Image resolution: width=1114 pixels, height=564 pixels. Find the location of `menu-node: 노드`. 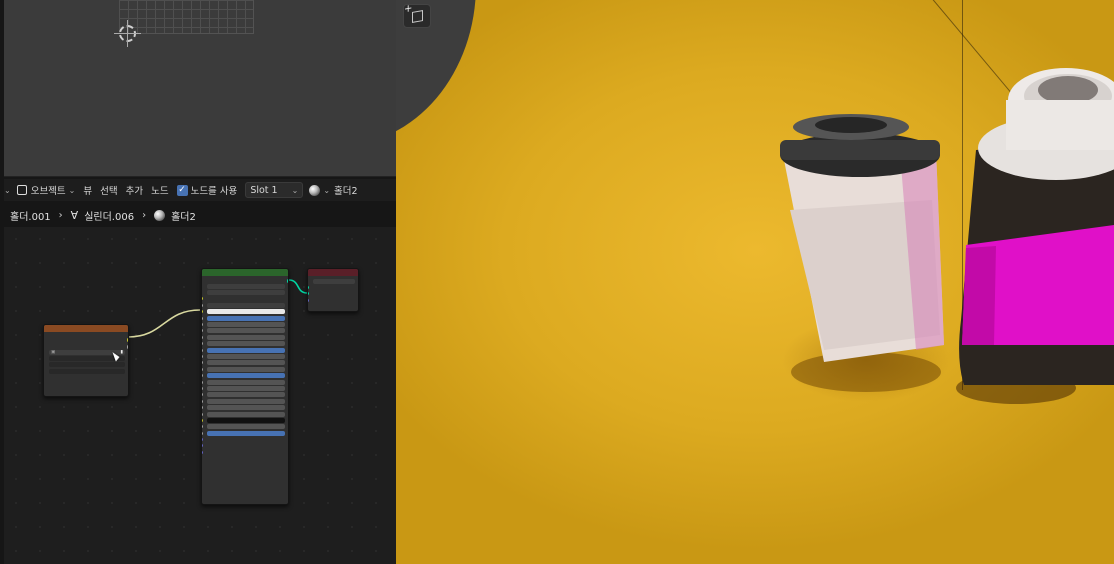

menu-node: 노드 is located at coordinates (159, 190).